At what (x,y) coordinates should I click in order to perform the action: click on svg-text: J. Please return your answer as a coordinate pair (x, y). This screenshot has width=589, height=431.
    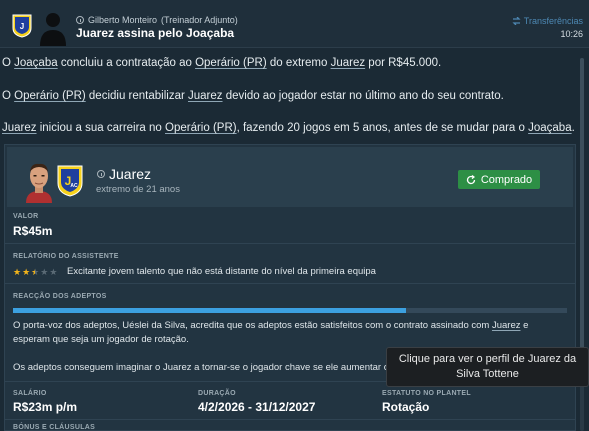
    Looking at the image, I should click on (22, 26).